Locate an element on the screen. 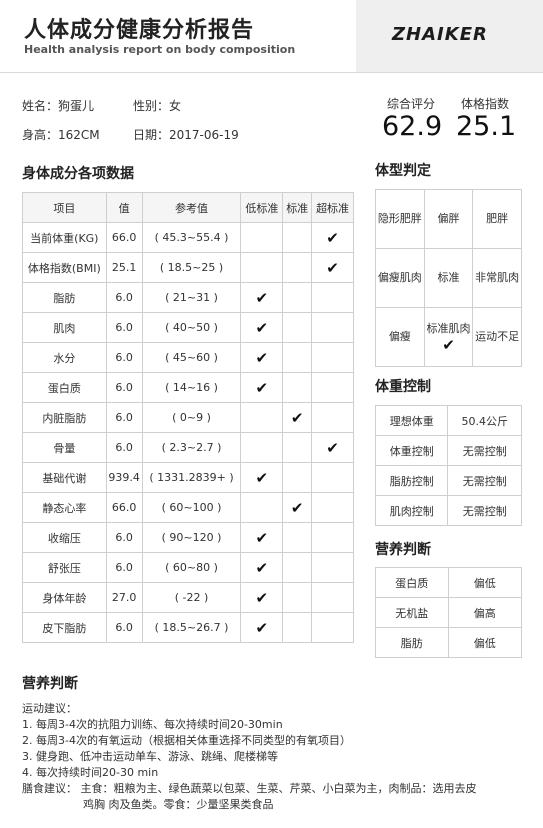  diet-advice-line: 鸡胸 肉及鱼类。零食：少量坚果类食品 is located at coordinates (178, 804).